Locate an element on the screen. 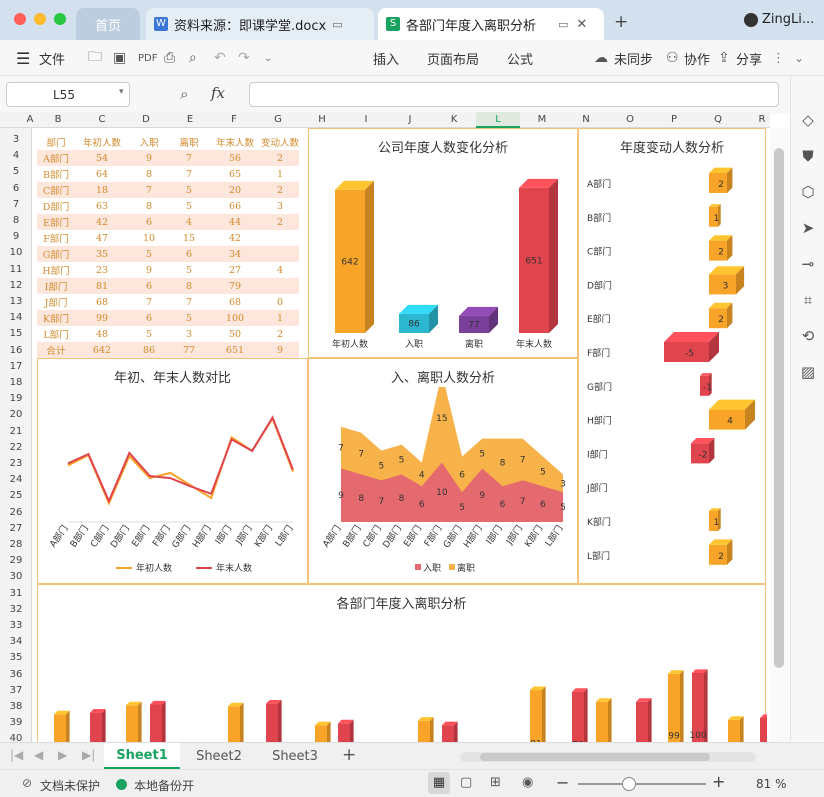 The image size is (824, 797). row-header-cell: 22 is located at coordinates (16, 448).